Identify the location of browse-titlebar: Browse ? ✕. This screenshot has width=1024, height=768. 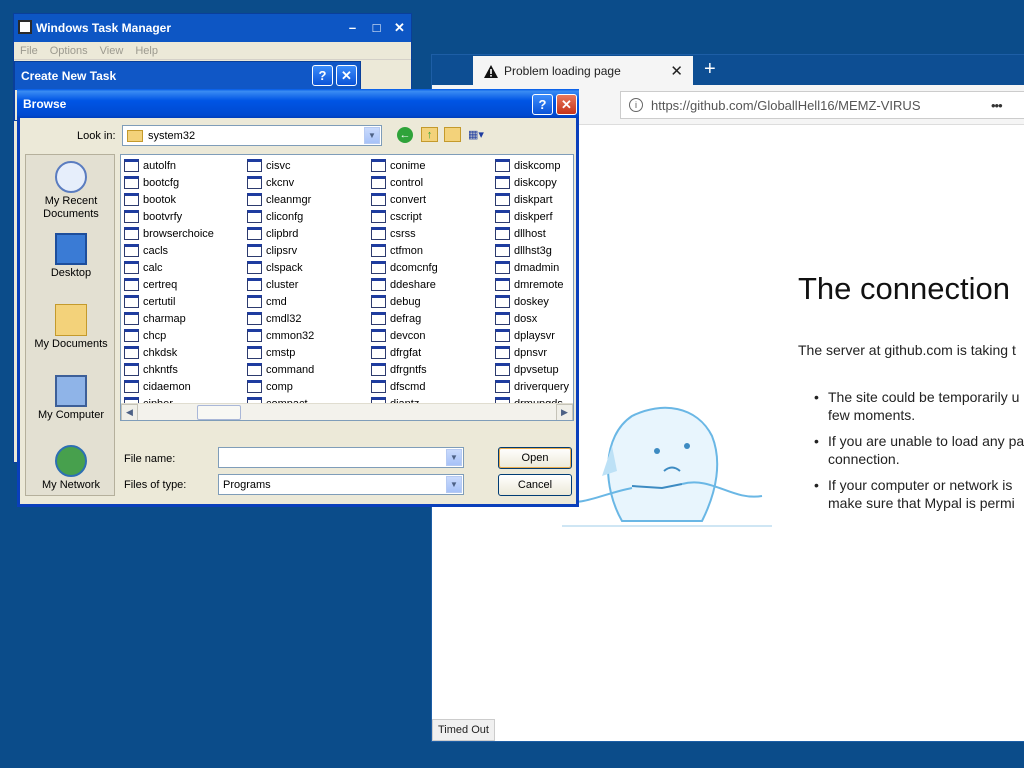
(298, 103).